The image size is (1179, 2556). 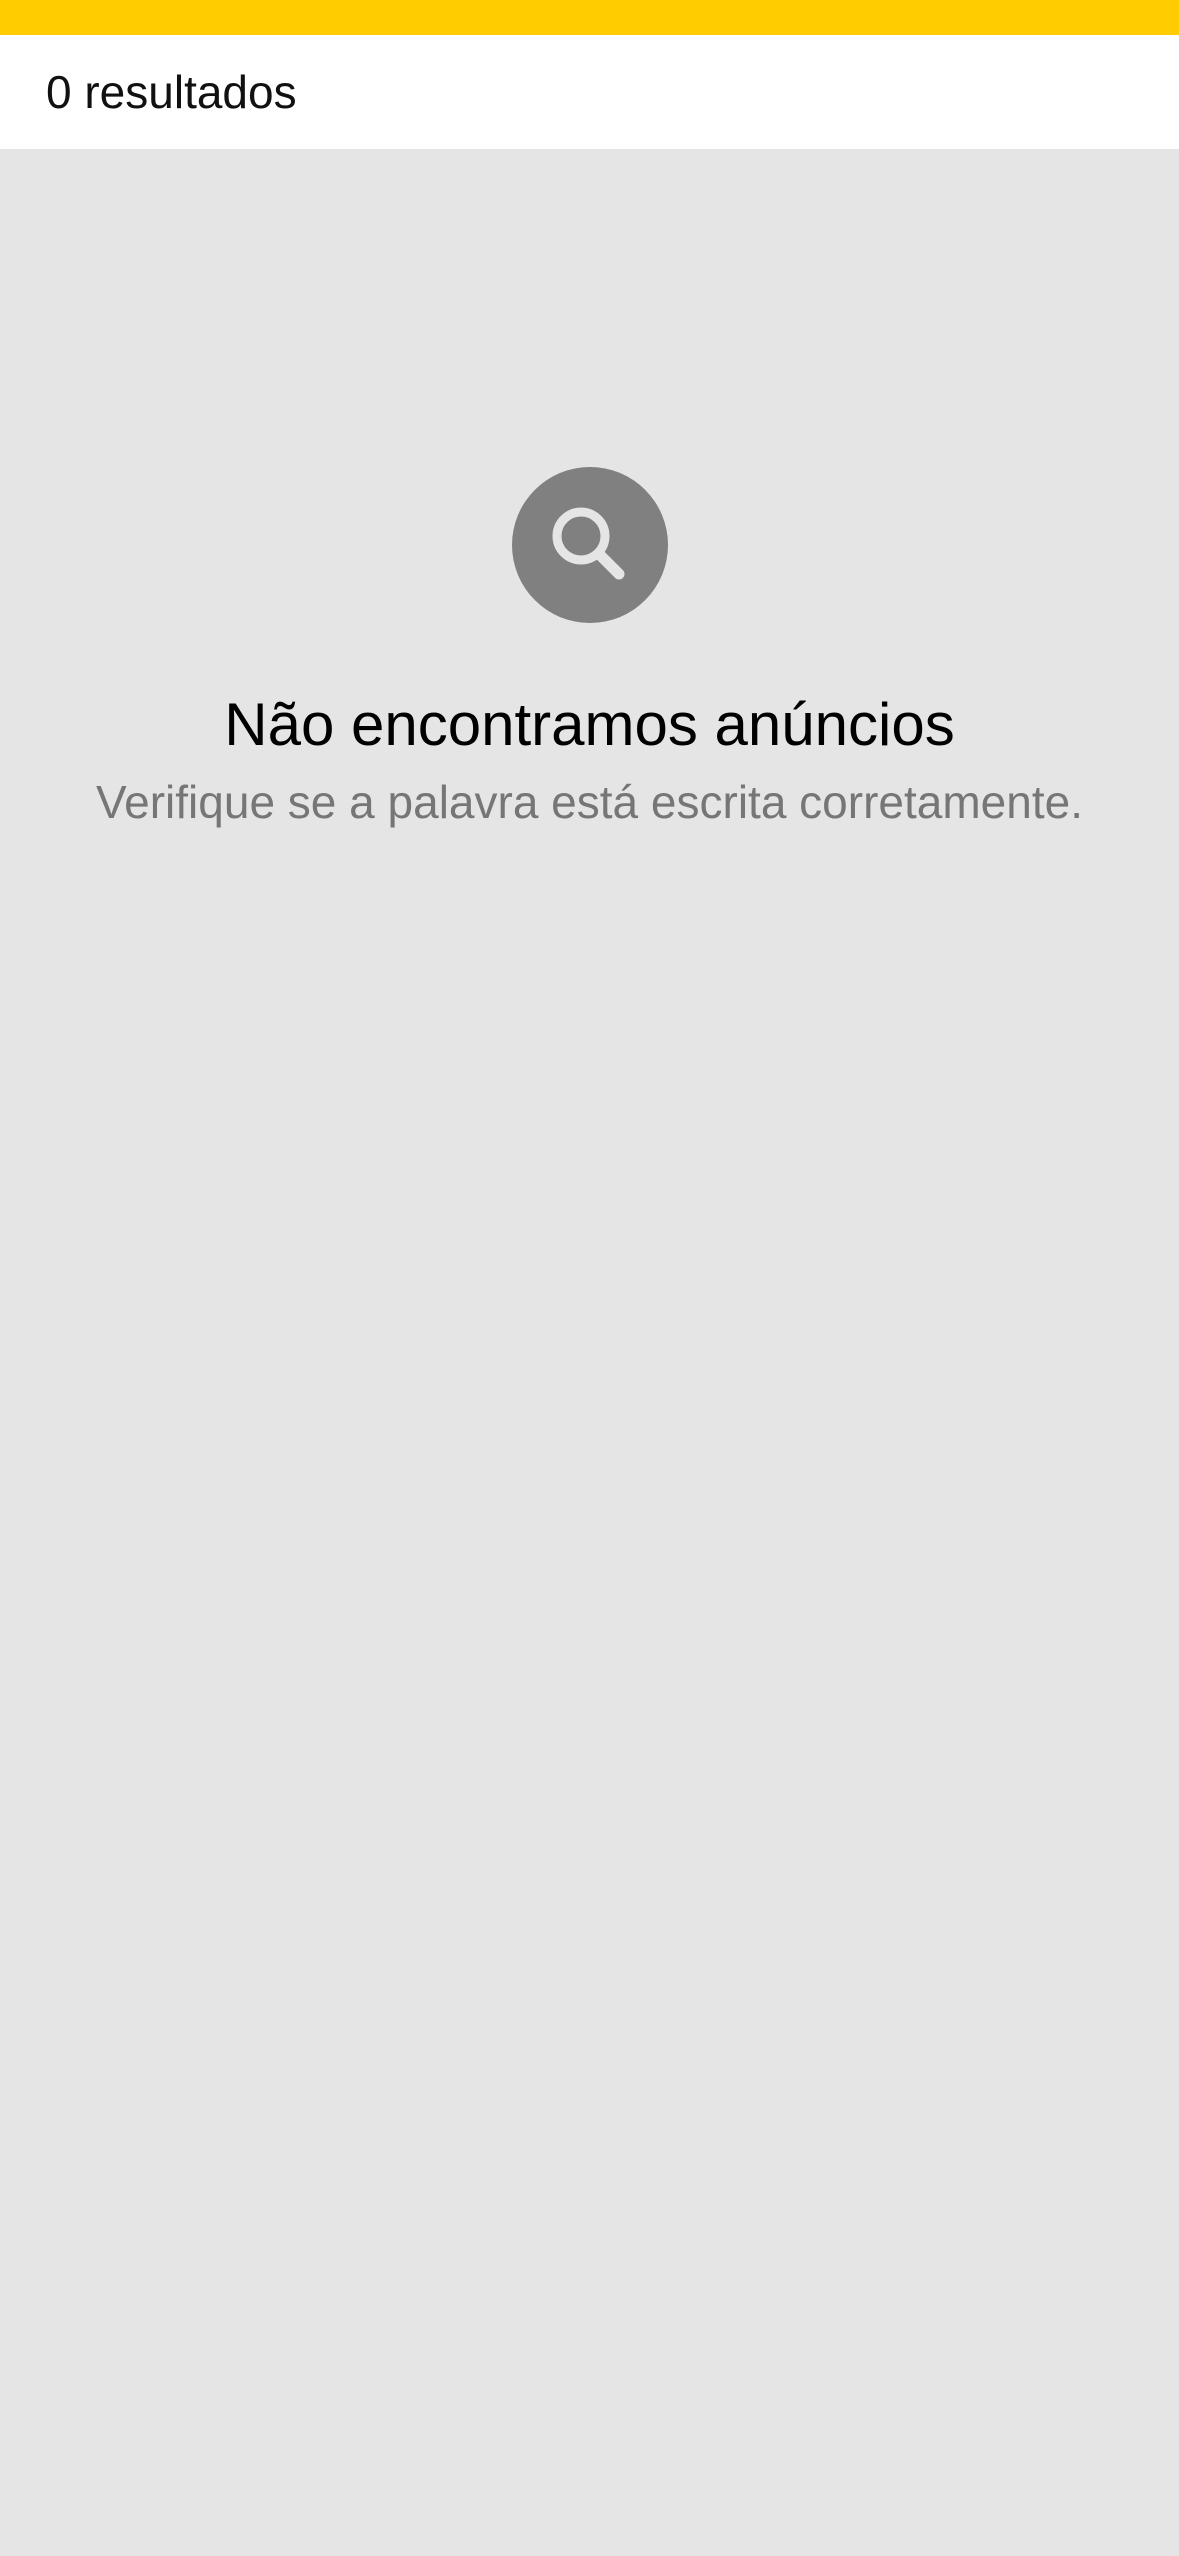 What do you see at coordinates (589, 545) in the screenshot?
I see `search-icon` at bounding box center [589, 545].